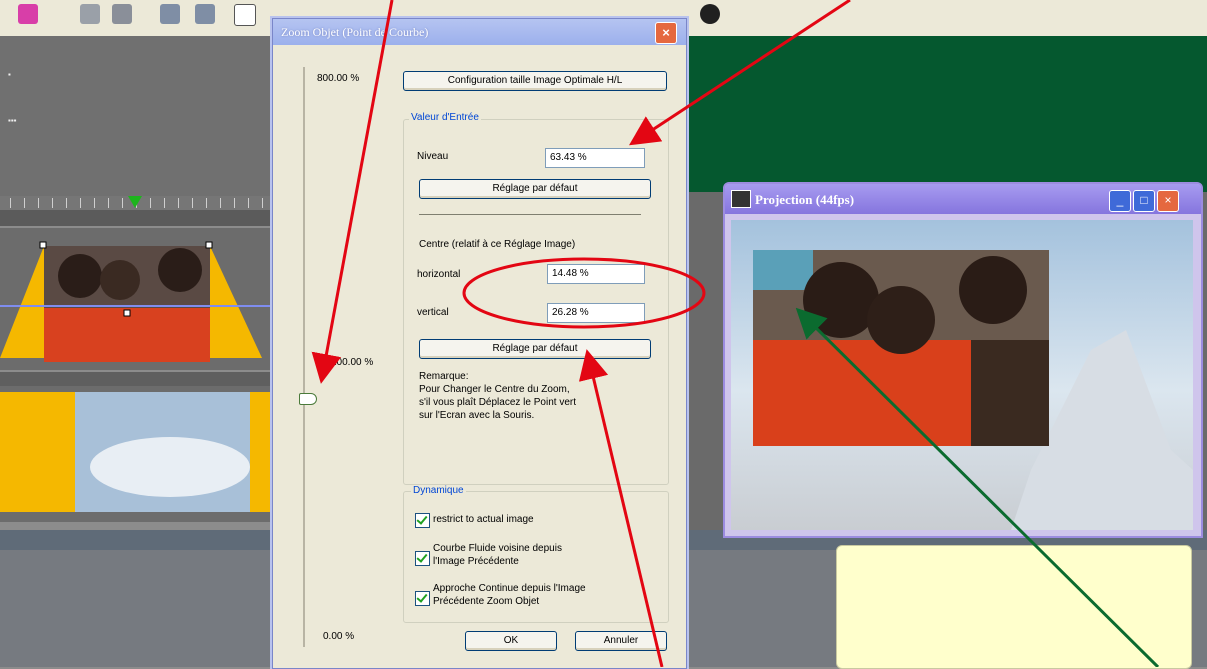  What do you see at coordinates (9, 74) in the screenshot?
I see `panel-text: ▪` at bounding box center [9, 74].